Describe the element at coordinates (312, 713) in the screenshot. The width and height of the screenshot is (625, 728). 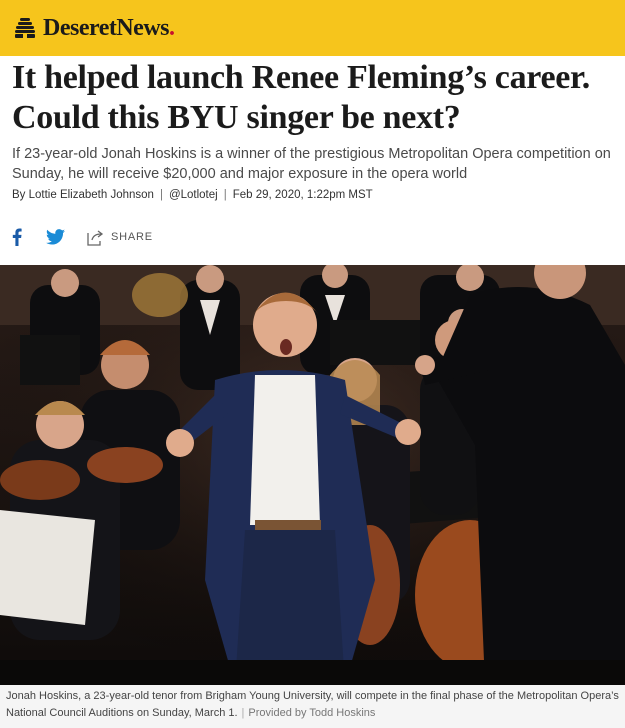
I see `photo-credit: Provided by Todd Hoskins` at that location.